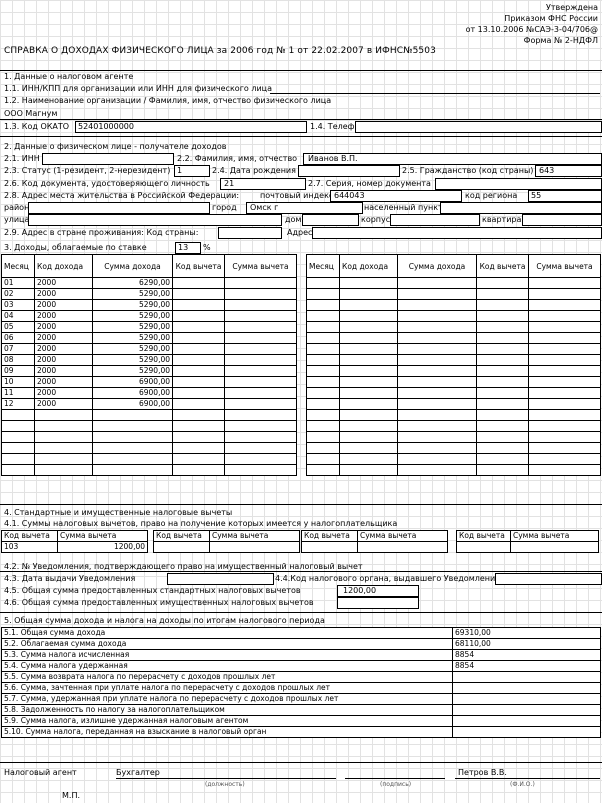 The width and height of the screenshot is (602, 803). Describe the element at coordinates (18, 327) in the screenshot. I see `month-cell: 05` at that location.